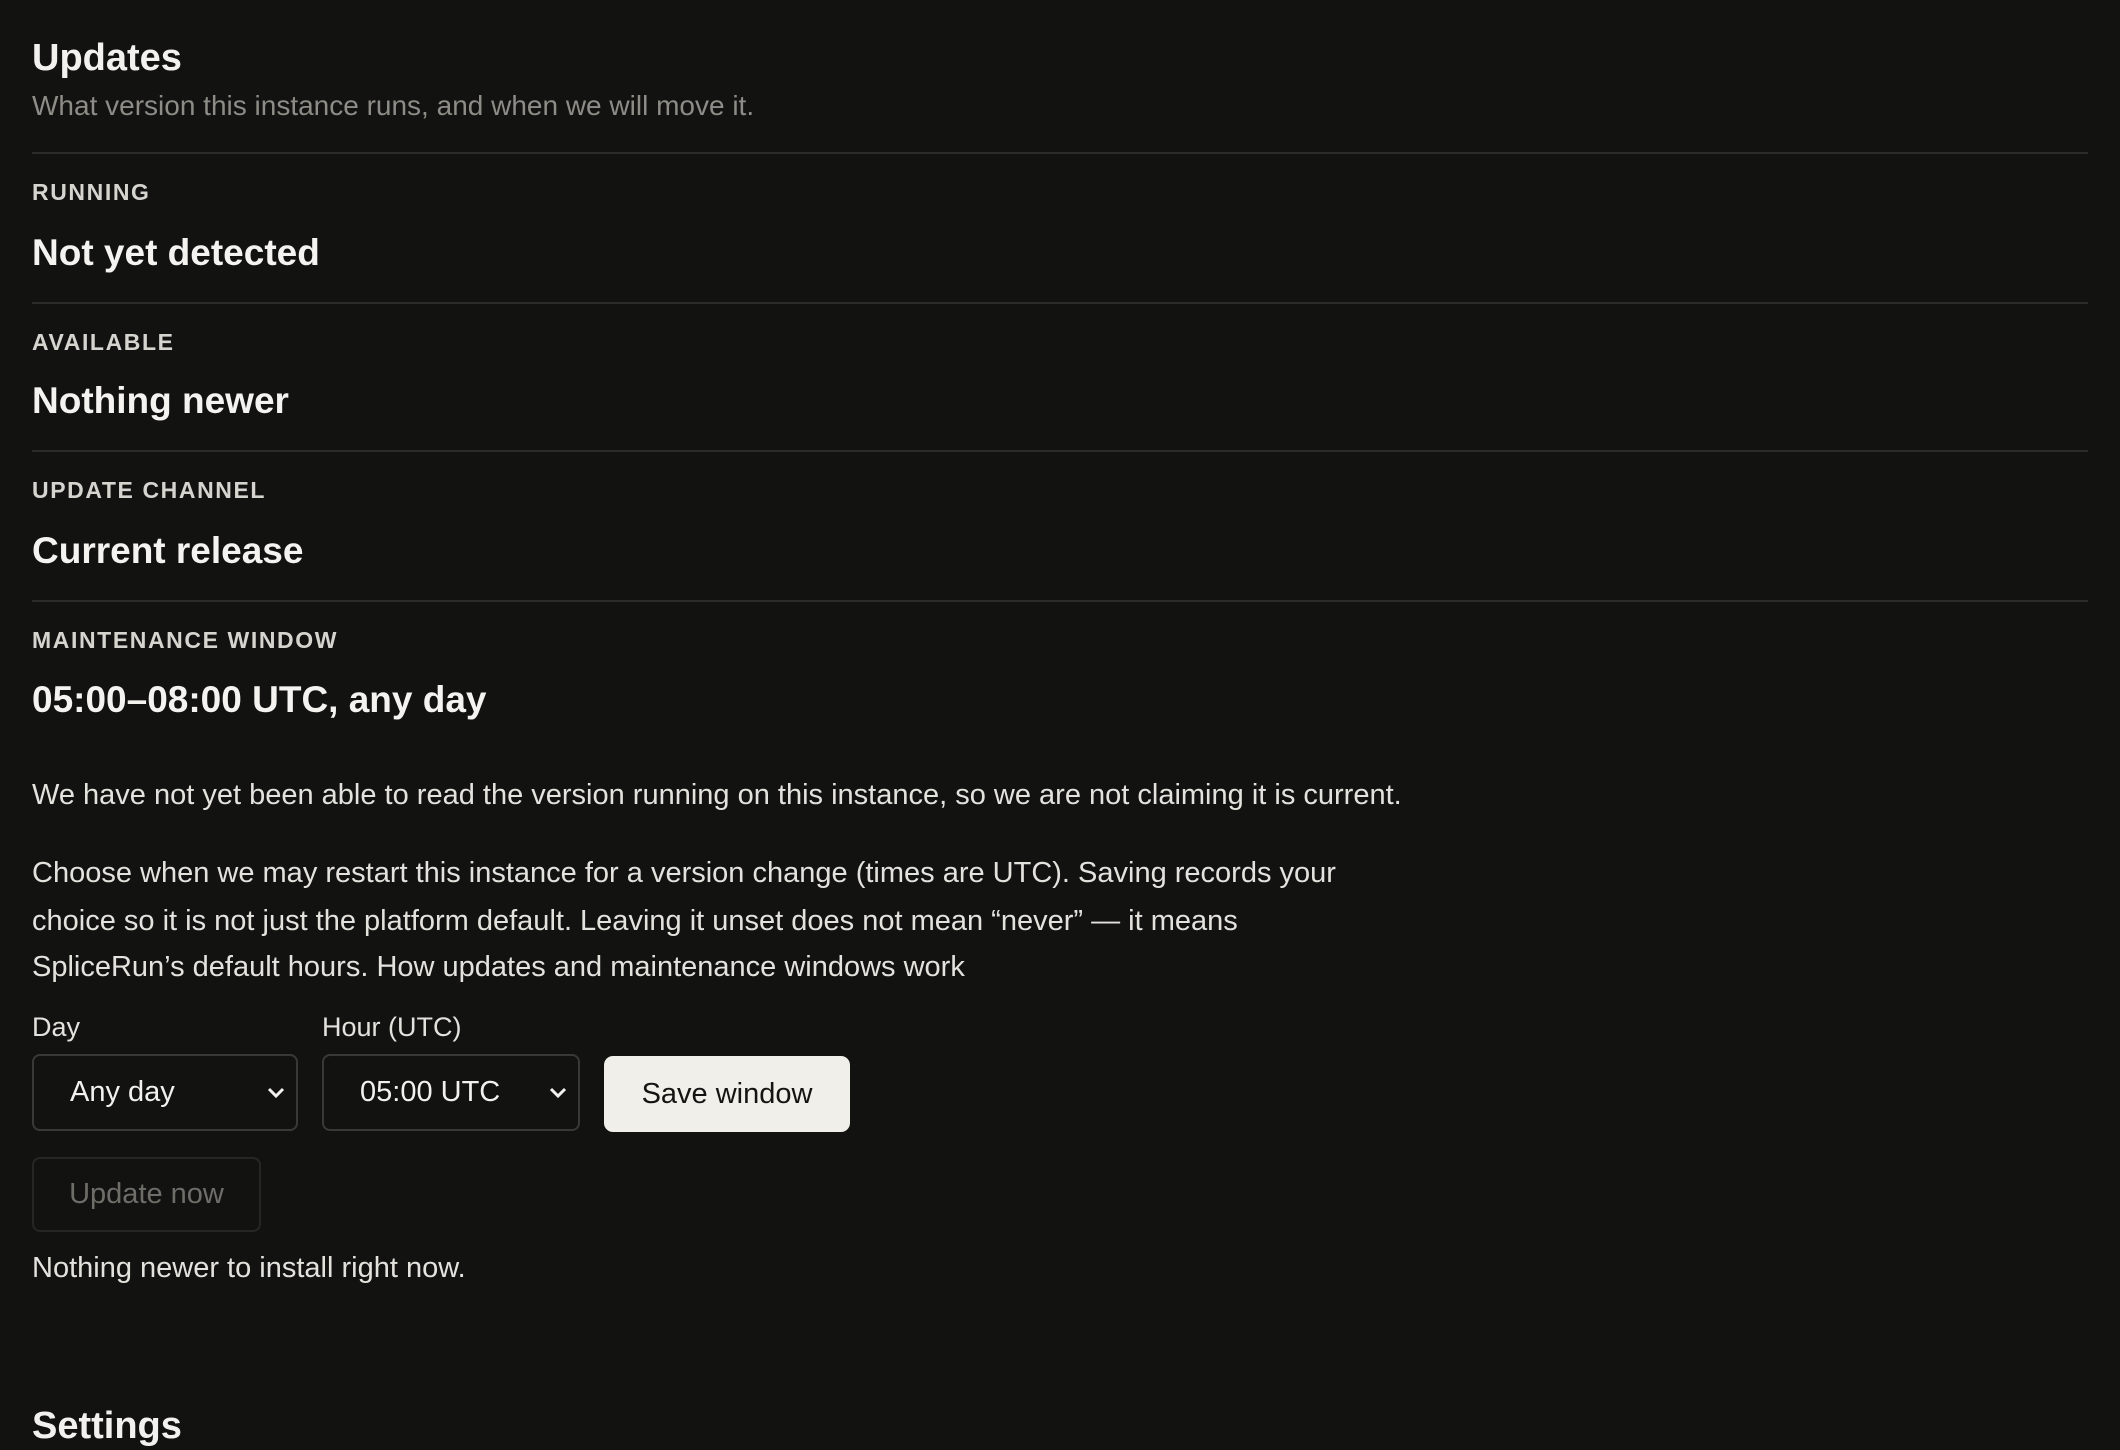 The width and height of the screenshot is (2120, 1450). I want to click on day-select-value: Any day, so click(122, 1092).